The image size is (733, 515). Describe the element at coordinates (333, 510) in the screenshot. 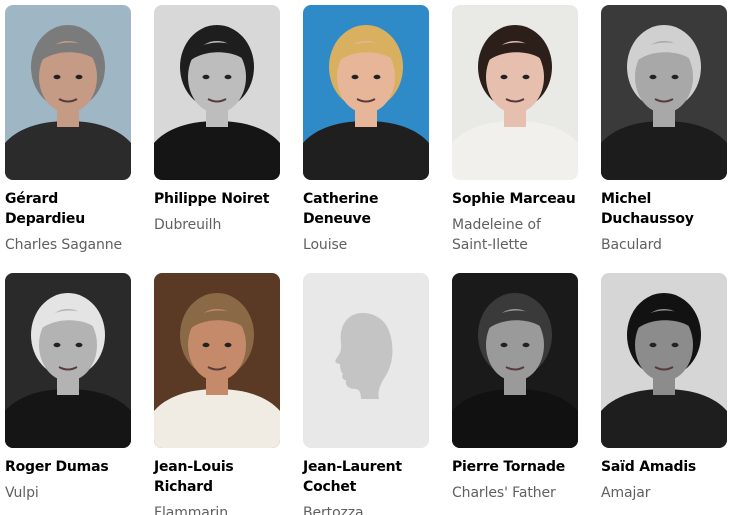

I see `character-name: Bertozza` at that location.